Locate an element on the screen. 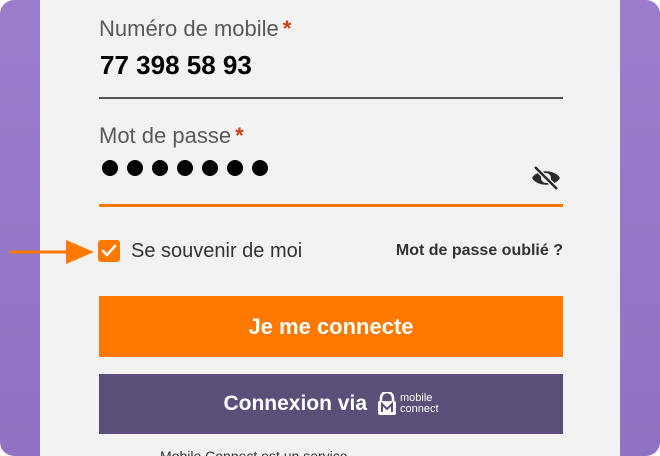 This screenshot has width=660, height=456. password-input-underline is located at coordinates (331, 205).